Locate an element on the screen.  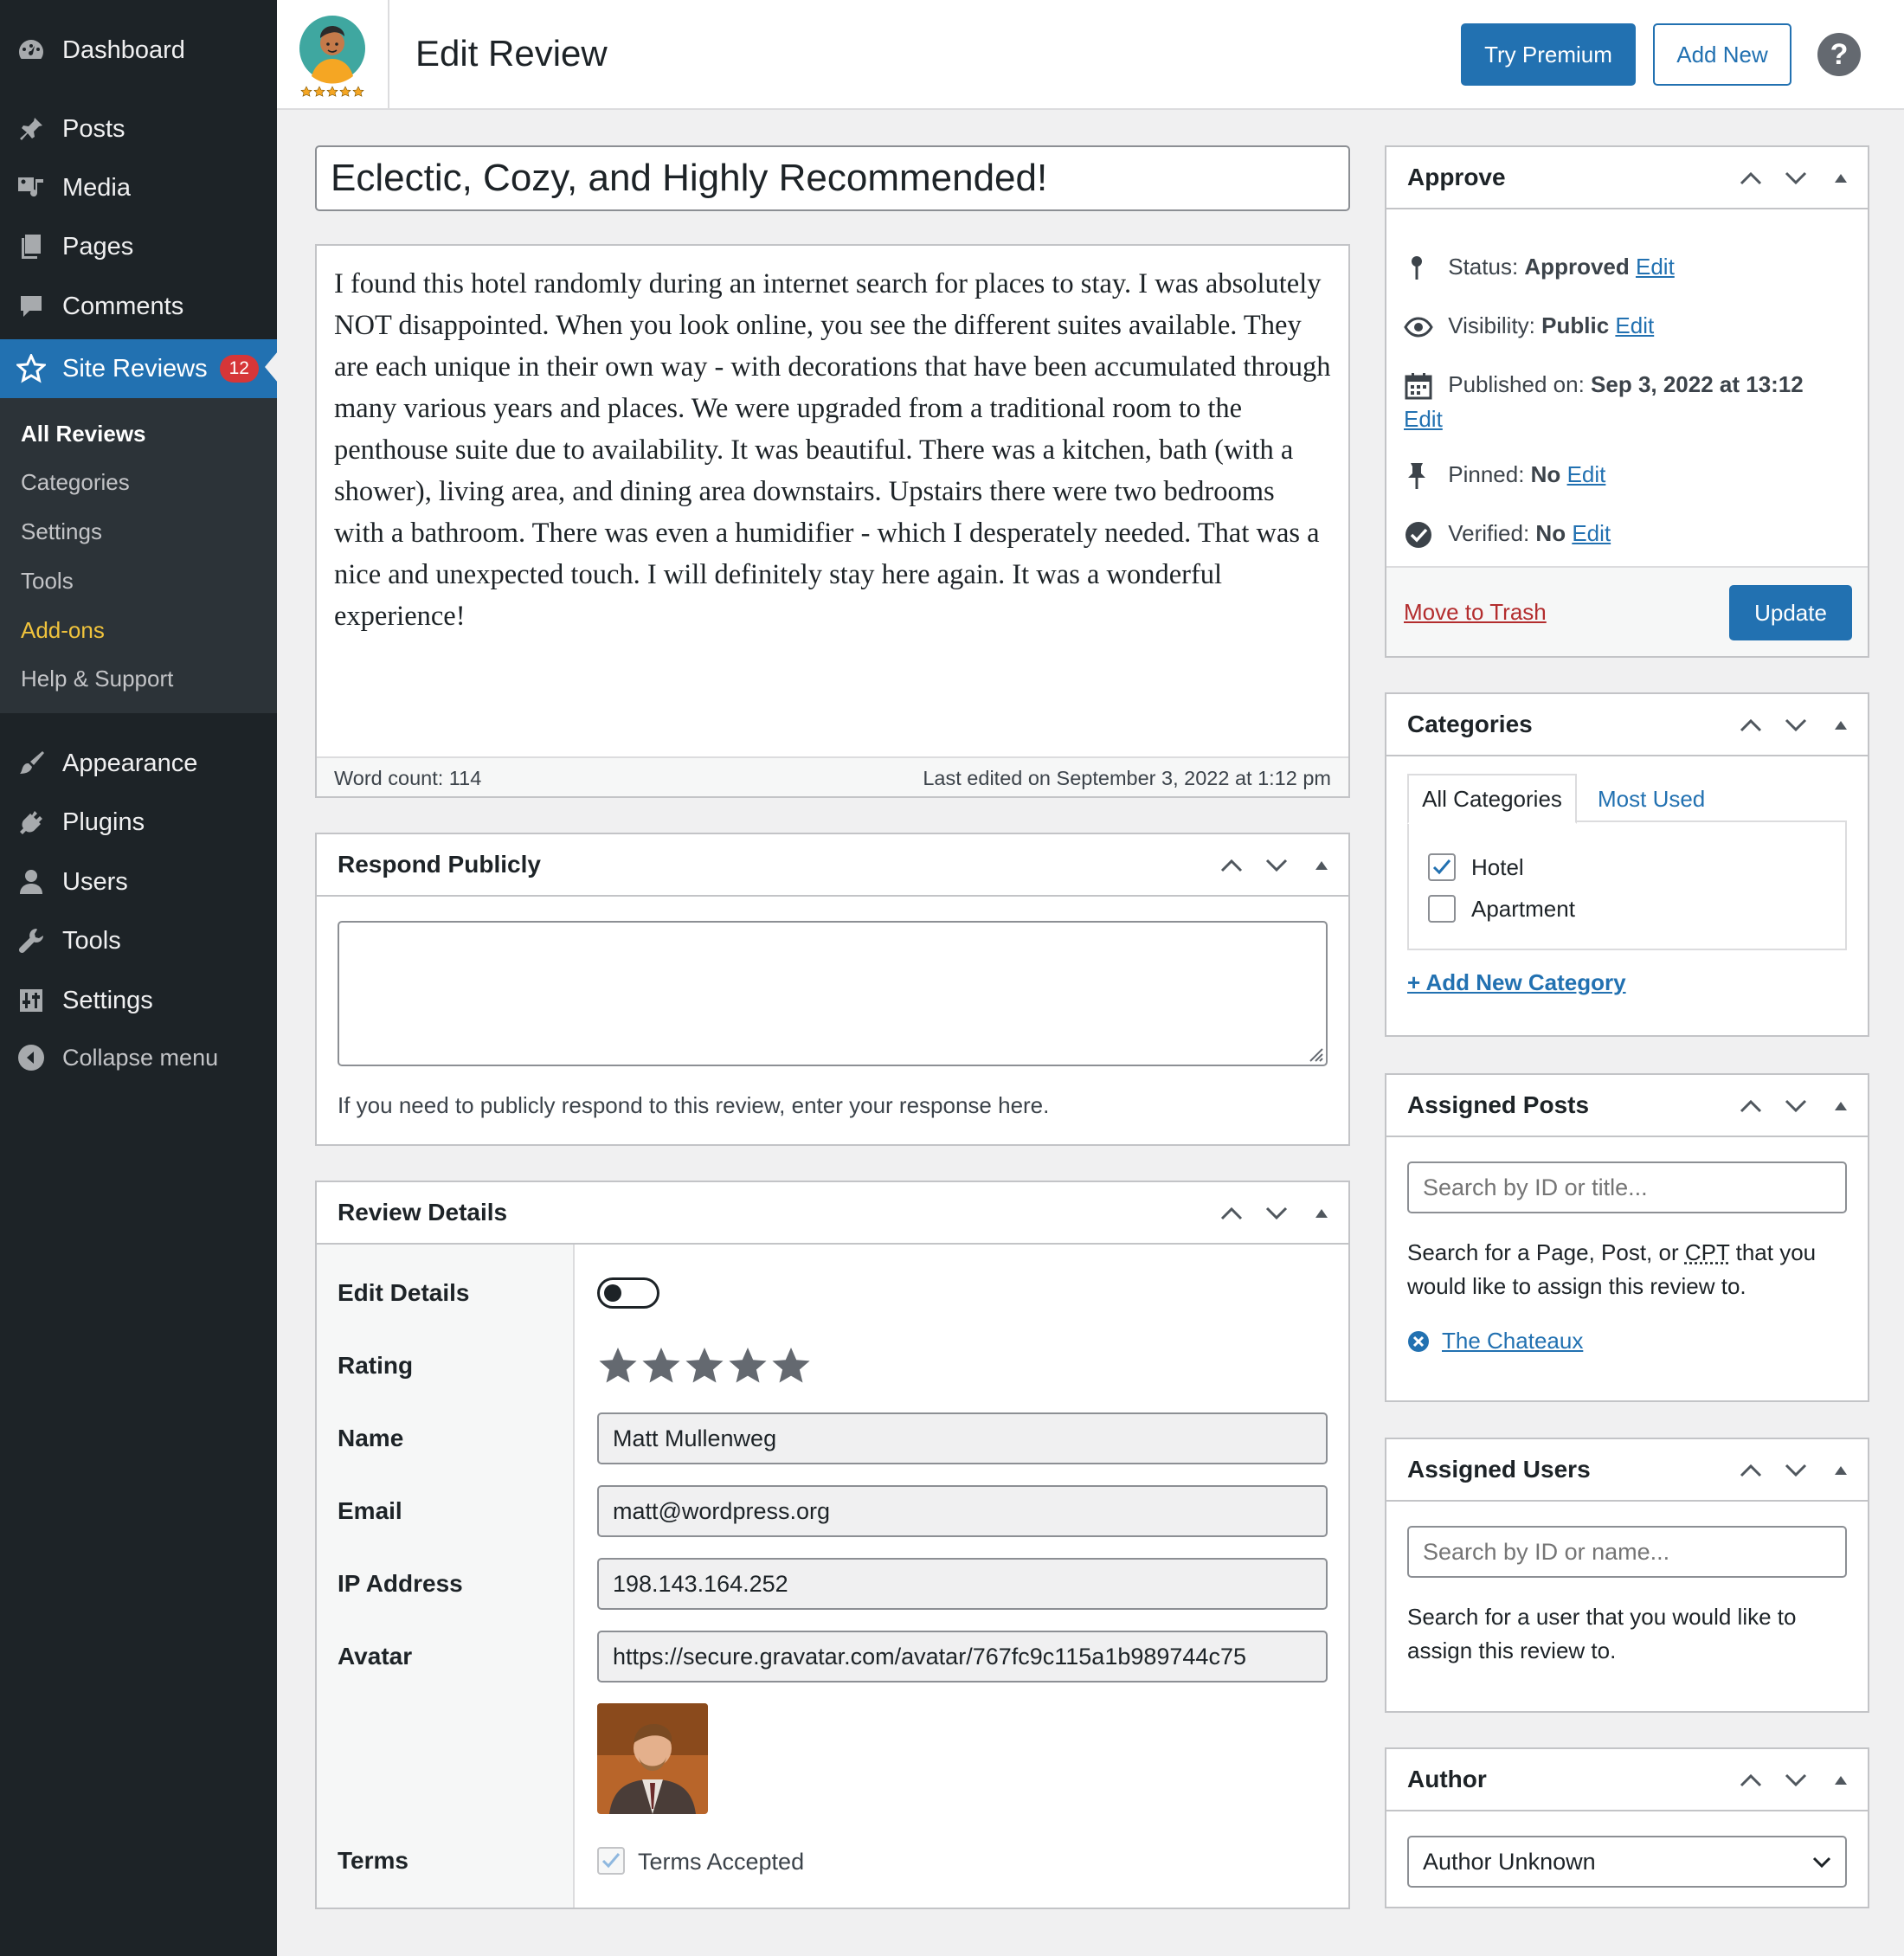
category-item-apartment: Apartment is located at coordinates (1501, 909).